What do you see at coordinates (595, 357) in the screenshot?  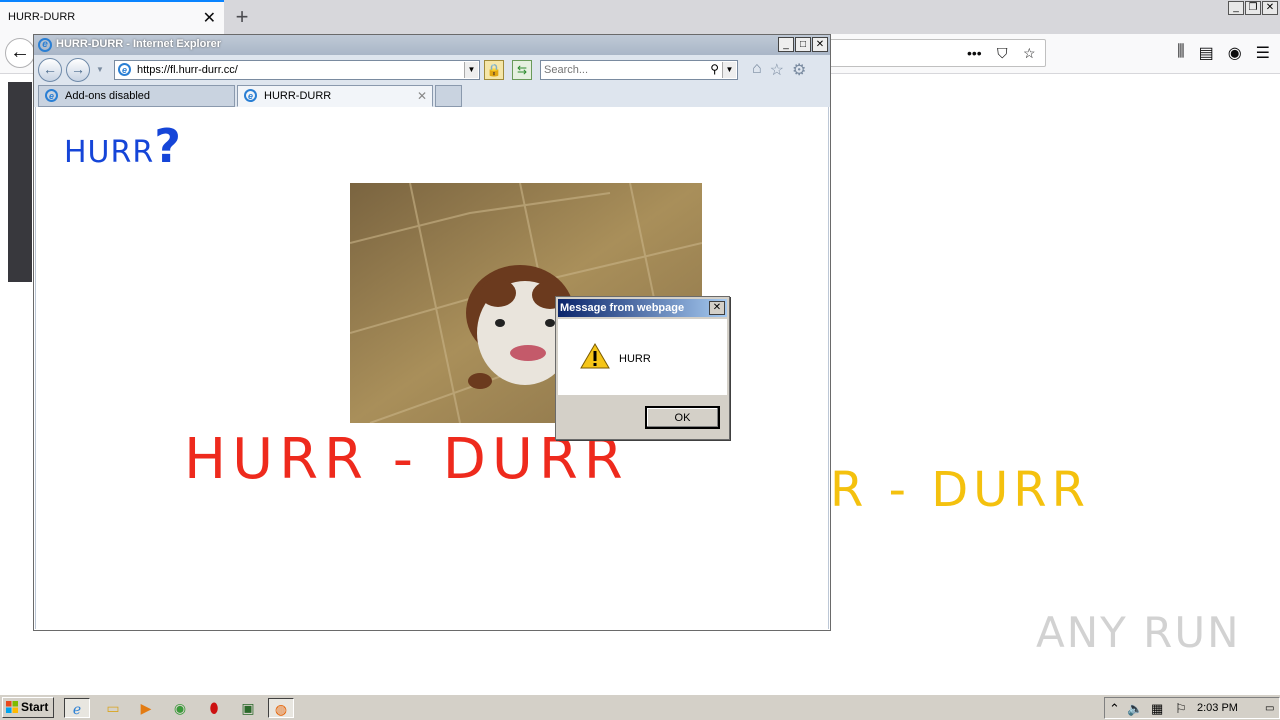 I see `warning-icon` at bounding box center [595, 357].